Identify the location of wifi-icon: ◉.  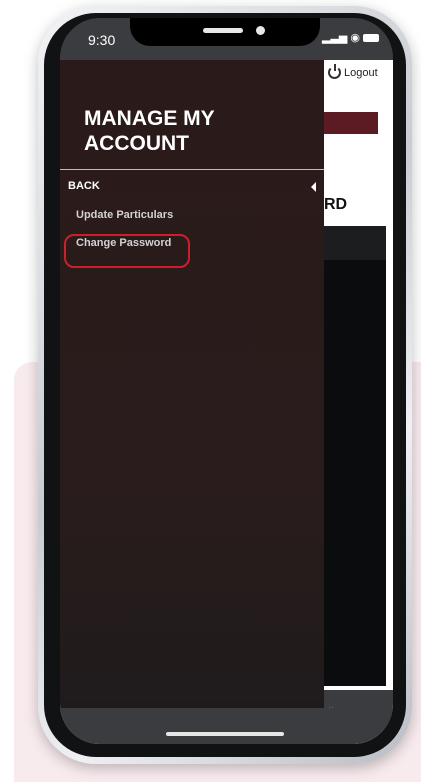
(355, 38).